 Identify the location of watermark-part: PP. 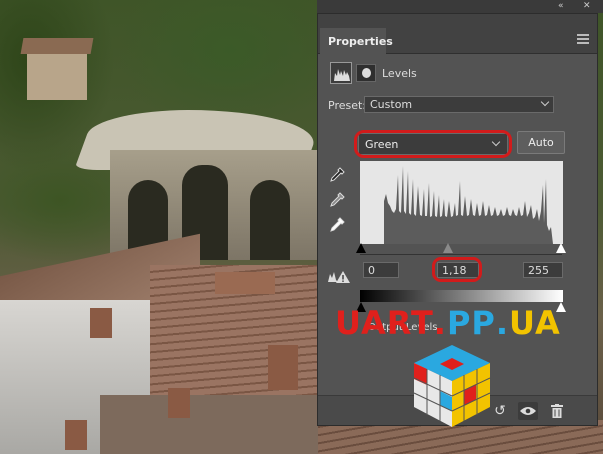
(471, 323).